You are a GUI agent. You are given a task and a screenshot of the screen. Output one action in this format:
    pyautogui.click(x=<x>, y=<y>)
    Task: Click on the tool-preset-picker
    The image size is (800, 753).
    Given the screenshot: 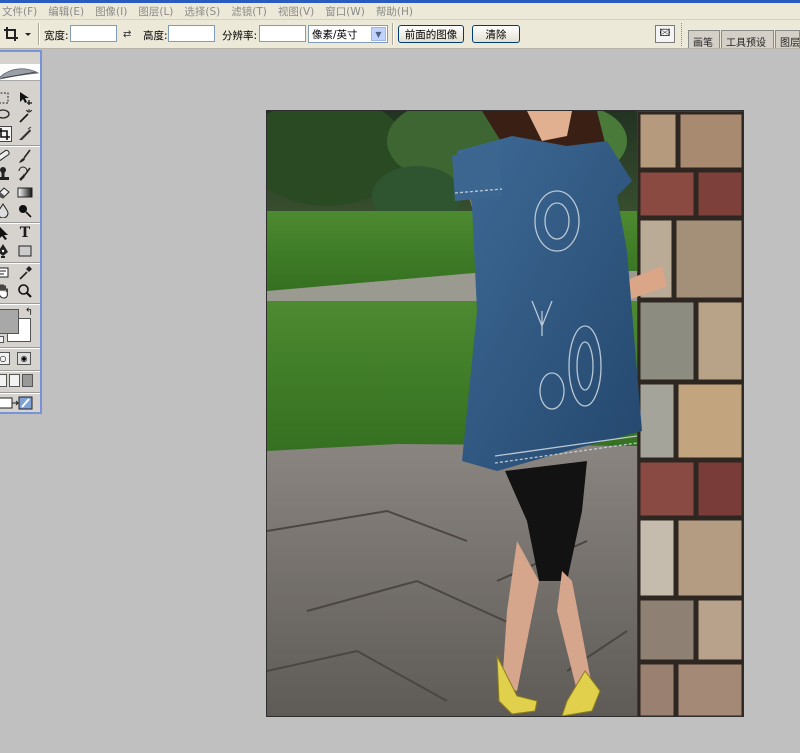 What is the action you would take?
    pyautogui.click(x=19, y=34)
    